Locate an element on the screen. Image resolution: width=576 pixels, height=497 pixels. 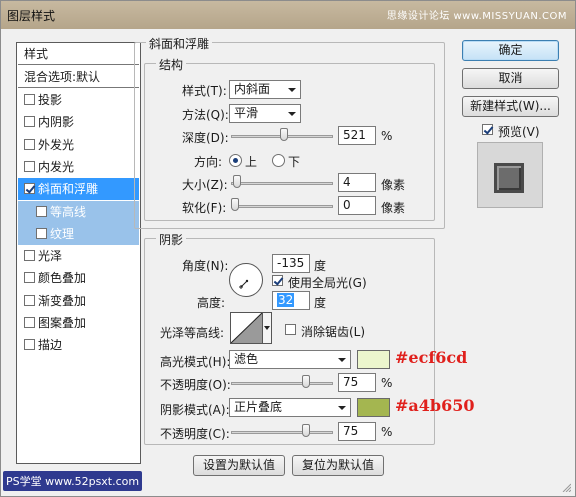
shadow-opacity-thumb is located at coordinates (305, 430).